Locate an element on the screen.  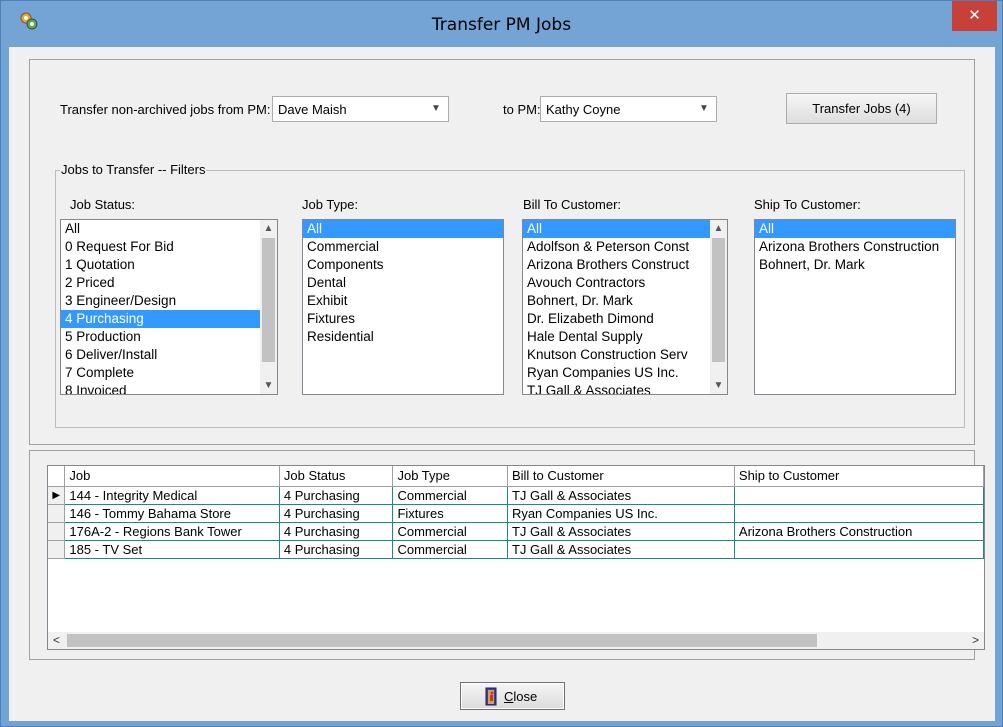
job-status-item: All is located at coordinates (169, 229).